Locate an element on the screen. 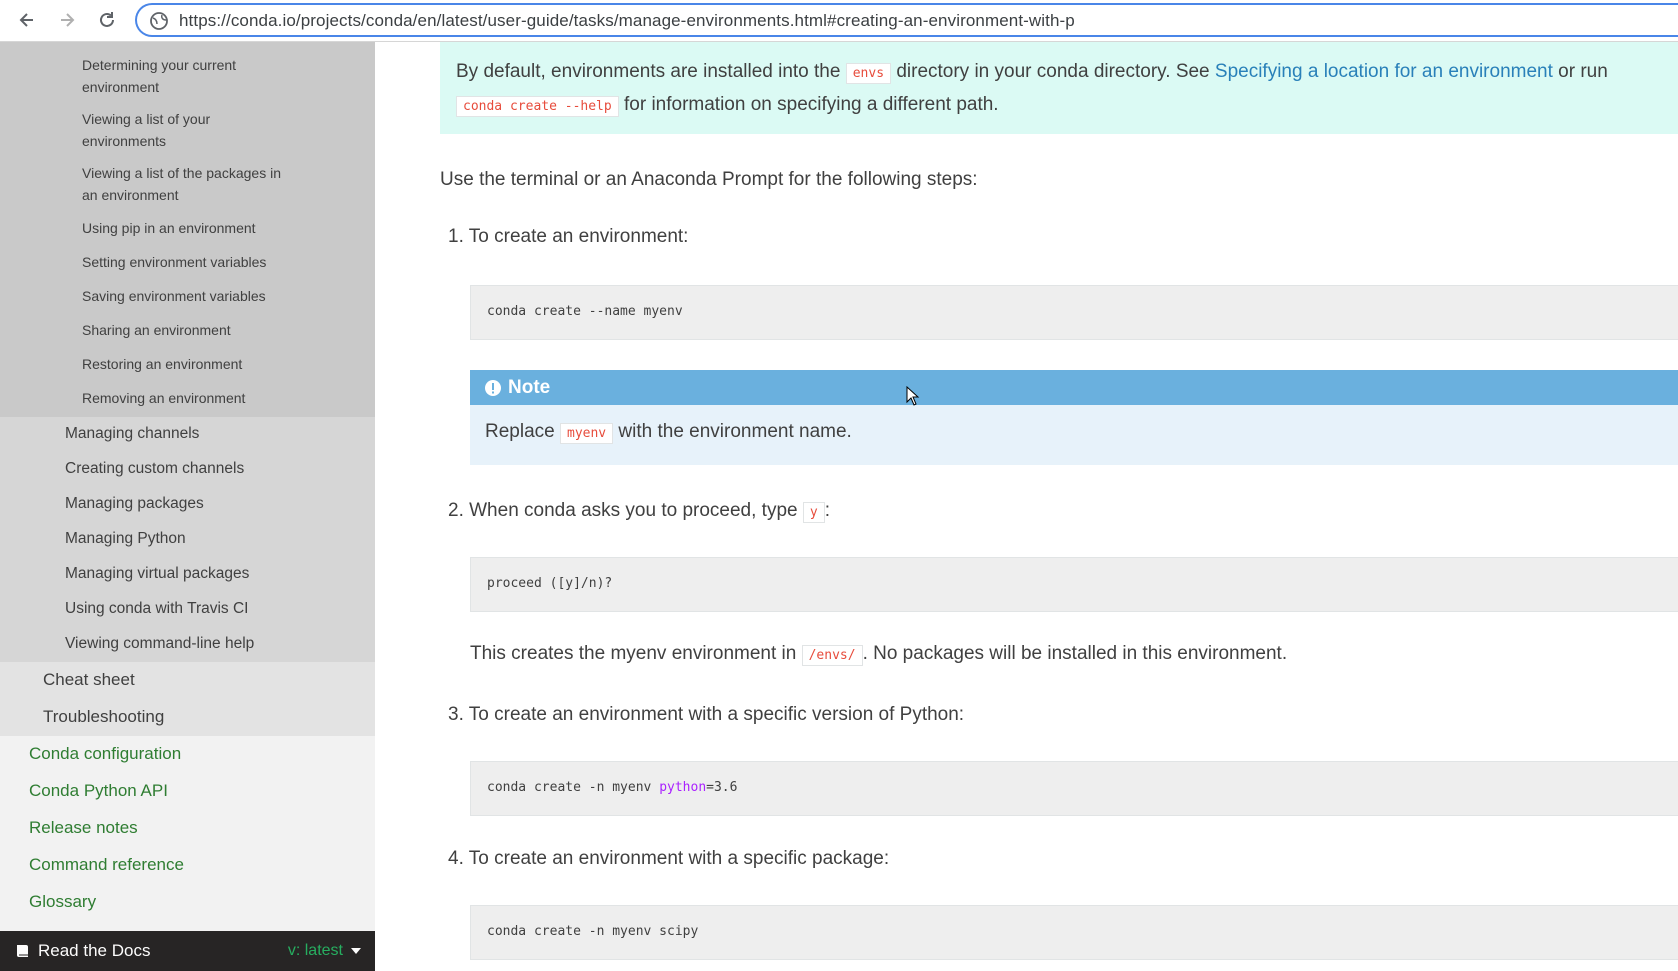  back-button is located at coordinates (27, 20).